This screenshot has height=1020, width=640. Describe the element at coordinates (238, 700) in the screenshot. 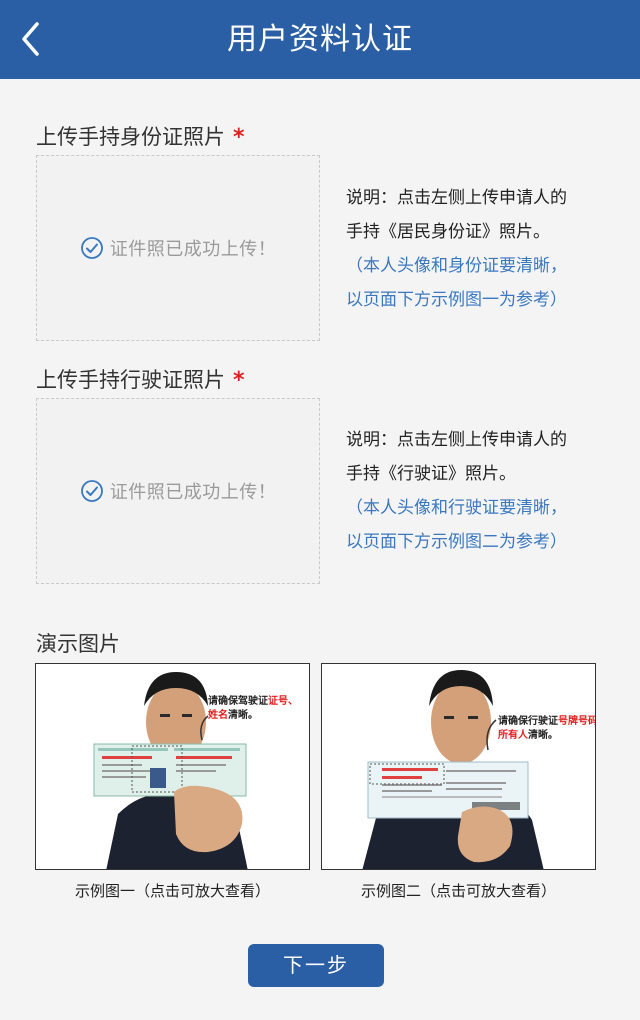

I see `example-1-annotation-prefix: 请确保驾驶证` at that location.